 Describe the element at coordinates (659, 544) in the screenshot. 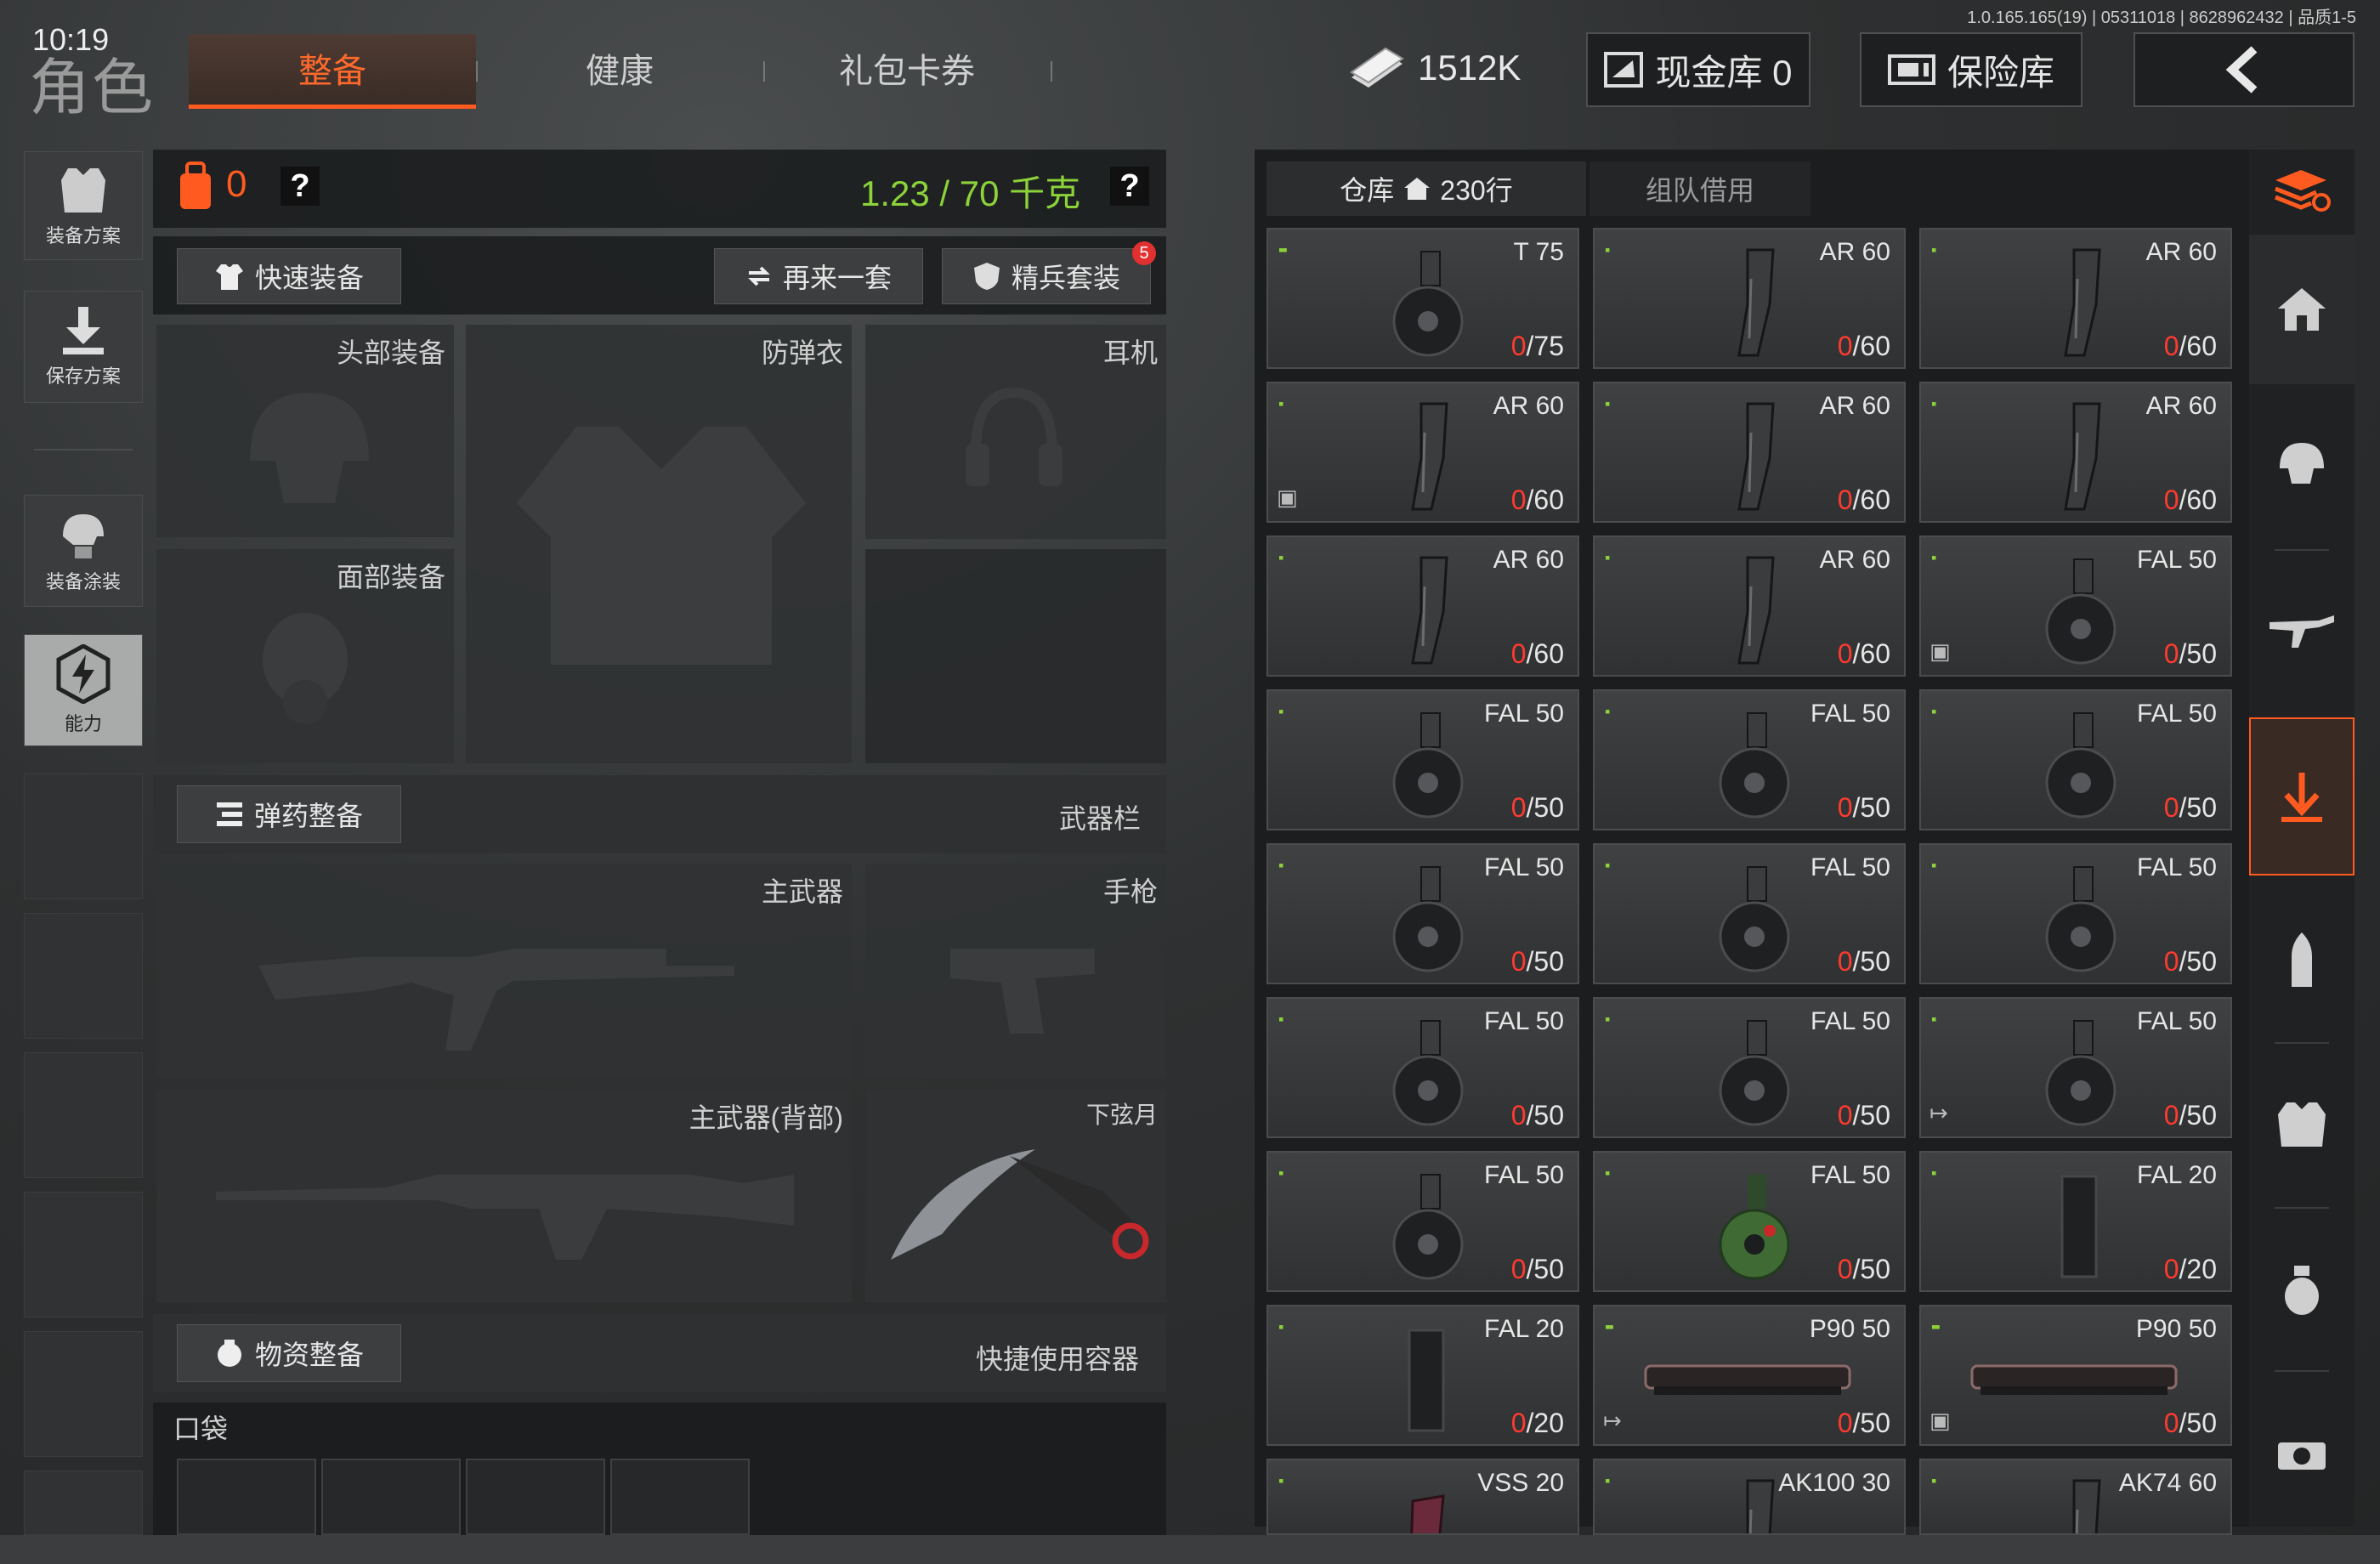

I see `body-armor-slot: 防弹衣` at that location.